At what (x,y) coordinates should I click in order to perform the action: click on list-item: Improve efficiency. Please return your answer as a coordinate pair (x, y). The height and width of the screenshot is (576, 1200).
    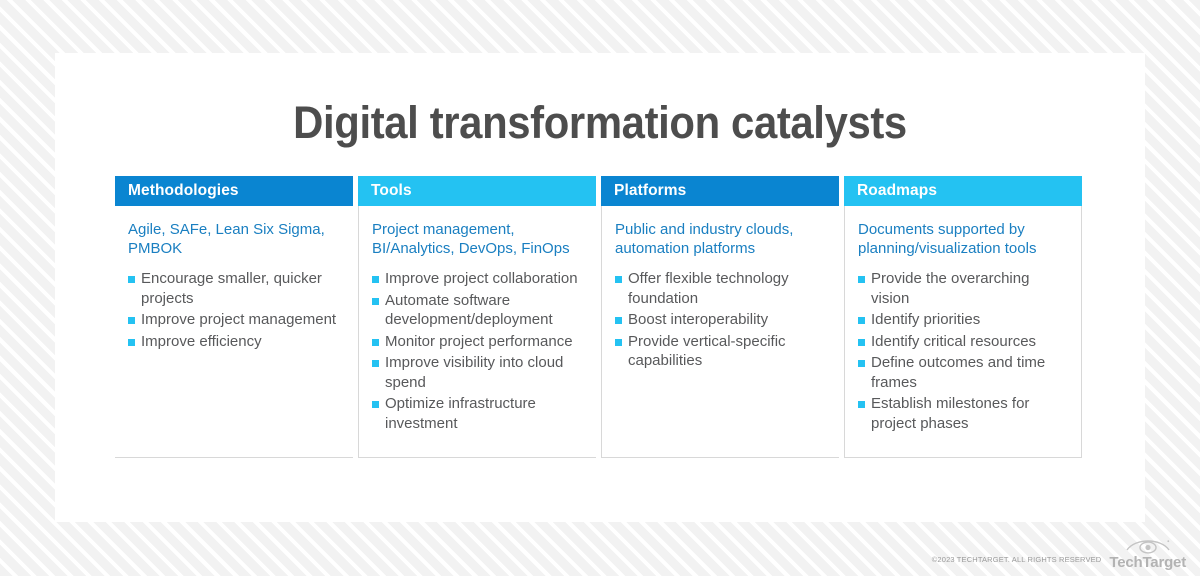
    Looking at the image, I should click on (235, 342).